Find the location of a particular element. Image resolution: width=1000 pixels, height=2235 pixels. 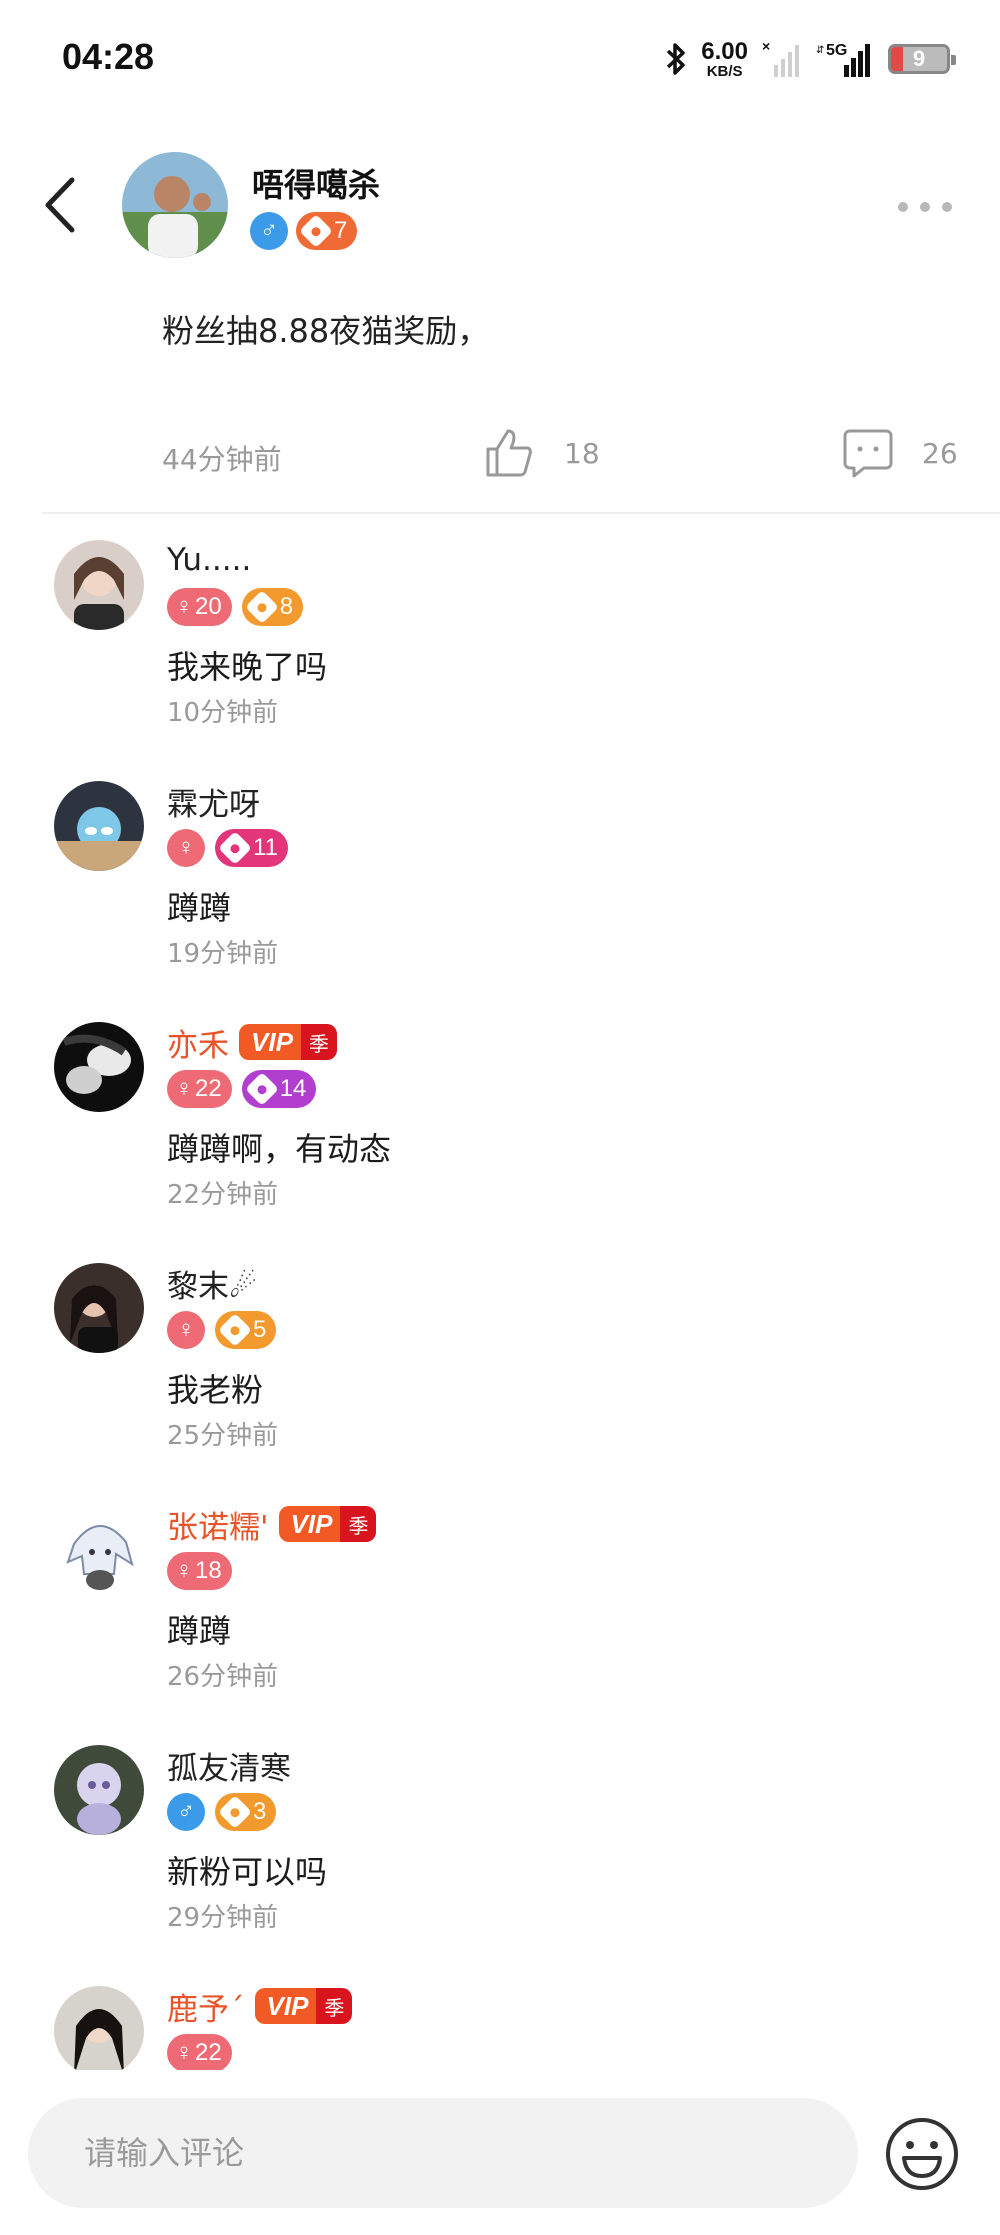

commenter-badges: ♀ 5 is located at coordinates (222, 1330).